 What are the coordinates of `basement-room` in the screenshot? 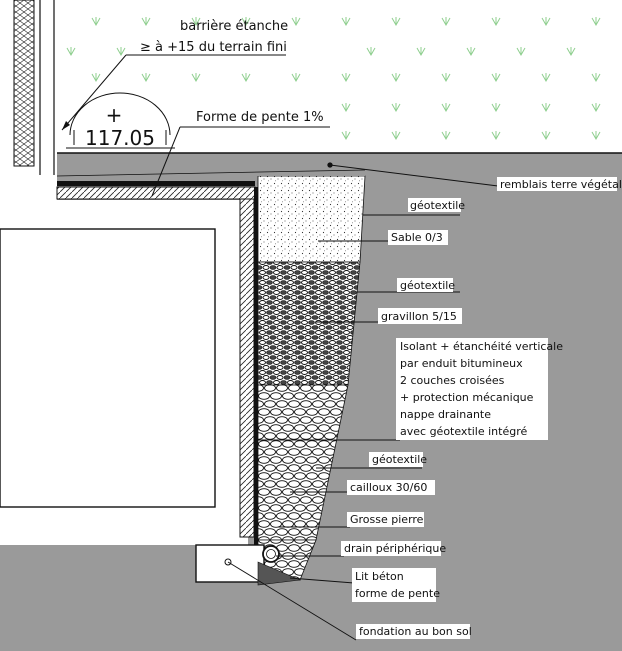 It's located at (108, 368).